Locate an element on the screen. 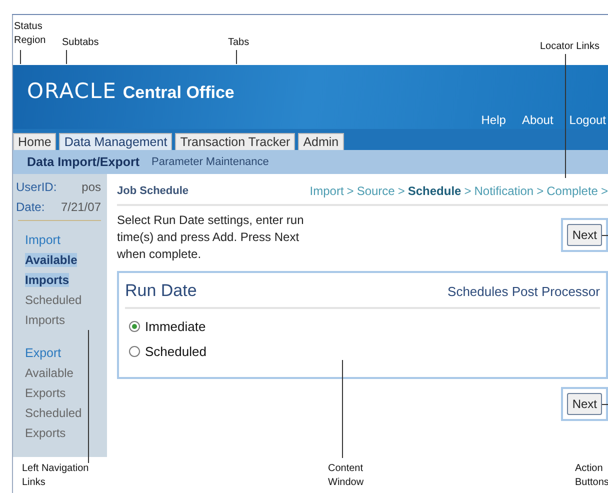 This screenshot has height=493, width=608. subtab: Parameter Maintenance is located at coordinates (210, 162).